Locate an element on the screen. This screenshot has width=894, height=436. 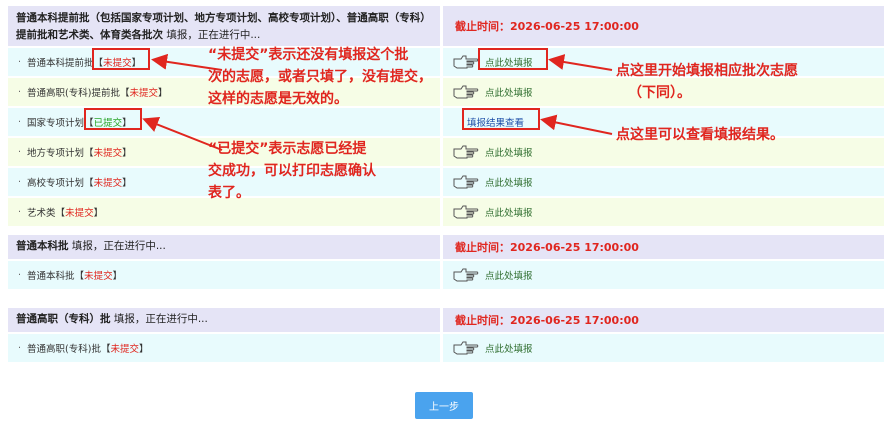
annotation-line: “未提交”表示还没有填报这个批 is located at coordinates (308, 55).